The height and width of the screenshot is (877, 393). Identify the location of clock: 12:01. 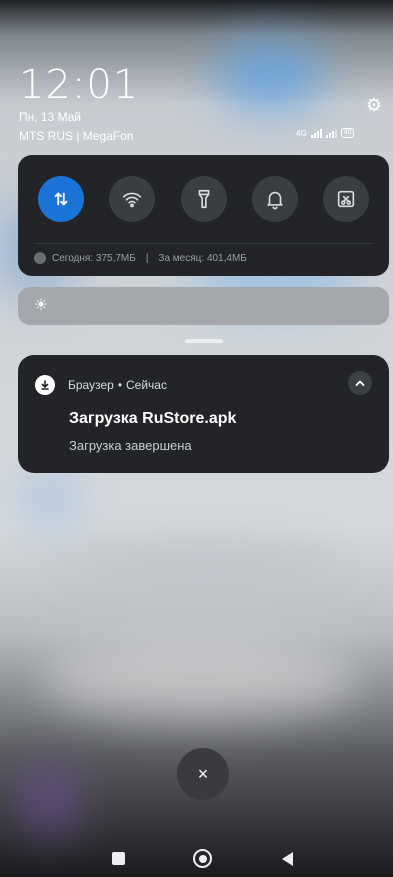
(79, 85).